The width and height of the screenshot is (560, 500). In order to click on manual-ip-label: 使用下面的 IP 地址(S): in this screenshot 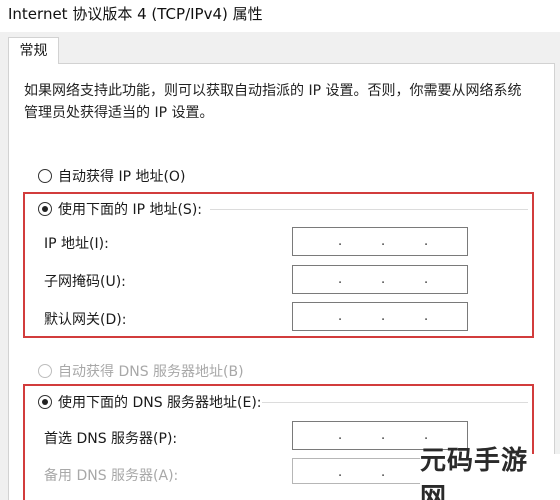, I will do `click(130, 210)`.